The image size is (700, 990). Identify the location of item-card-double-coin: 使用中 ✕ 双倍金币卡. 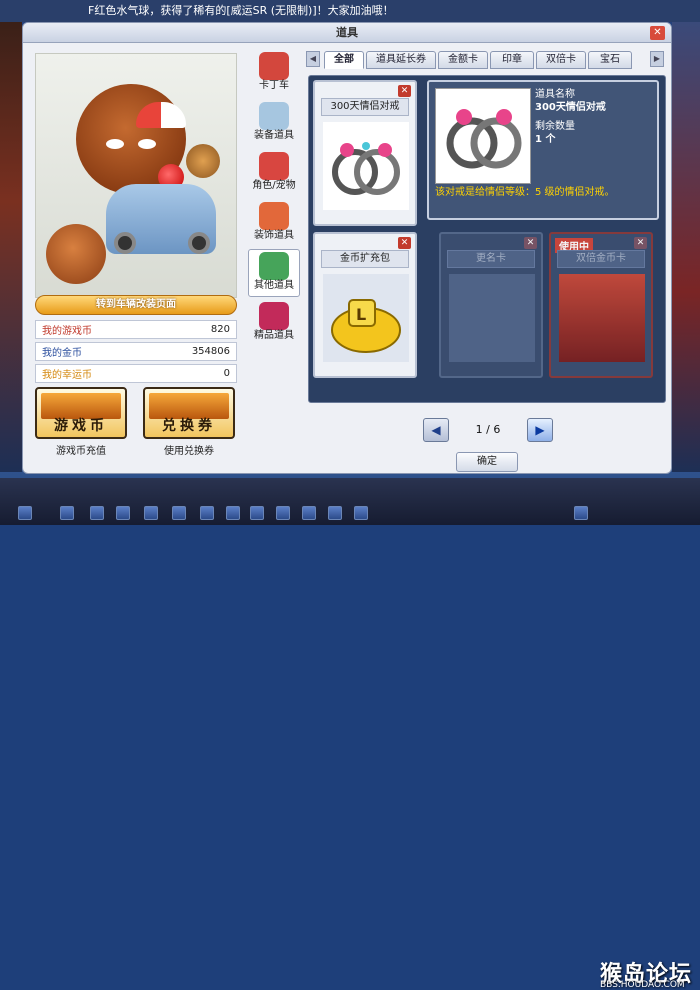
(601, 305).